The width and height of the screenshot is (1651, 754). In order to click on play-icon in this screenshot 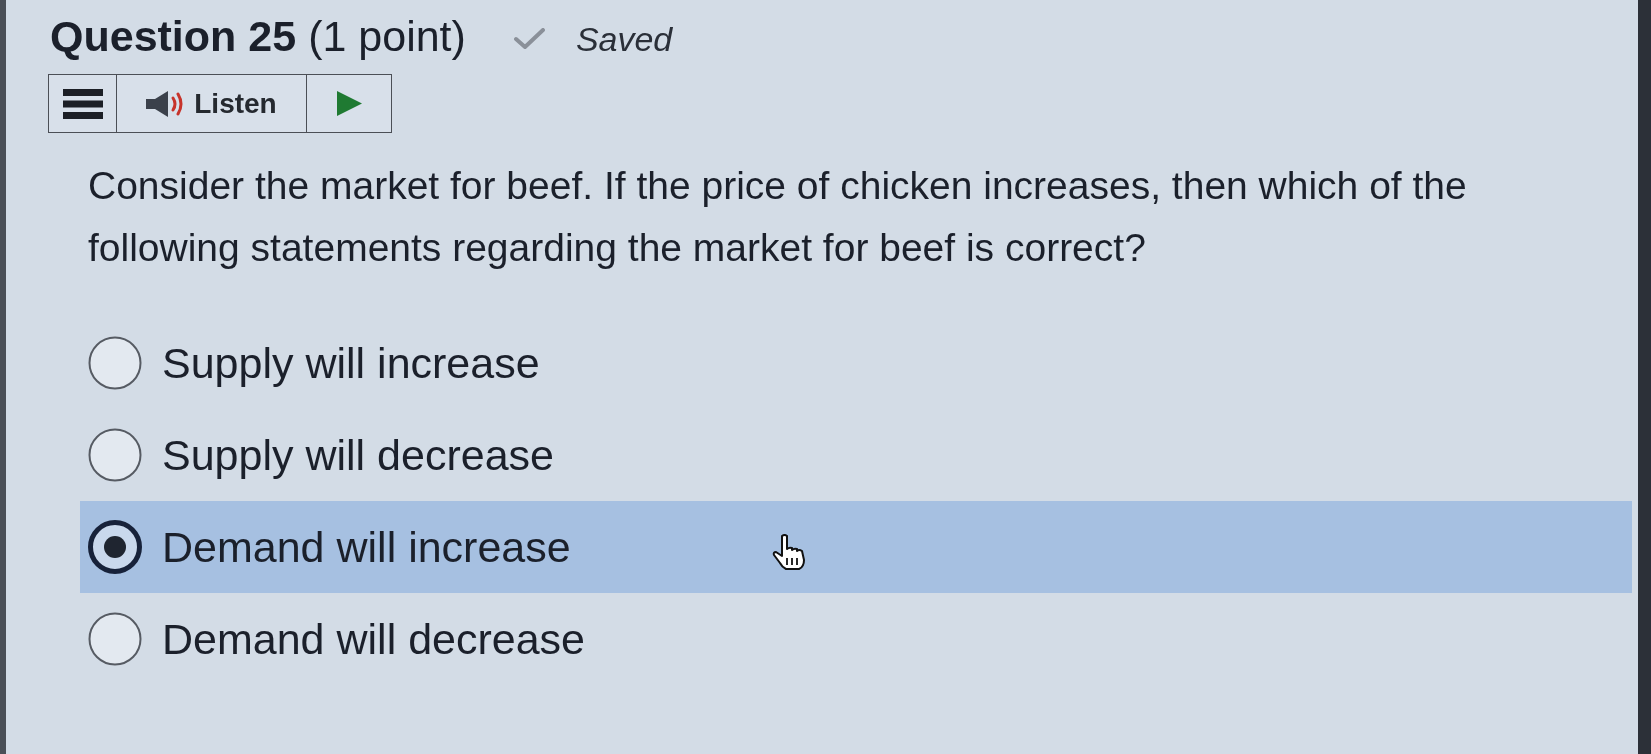, I will do `click(349, 103)`.